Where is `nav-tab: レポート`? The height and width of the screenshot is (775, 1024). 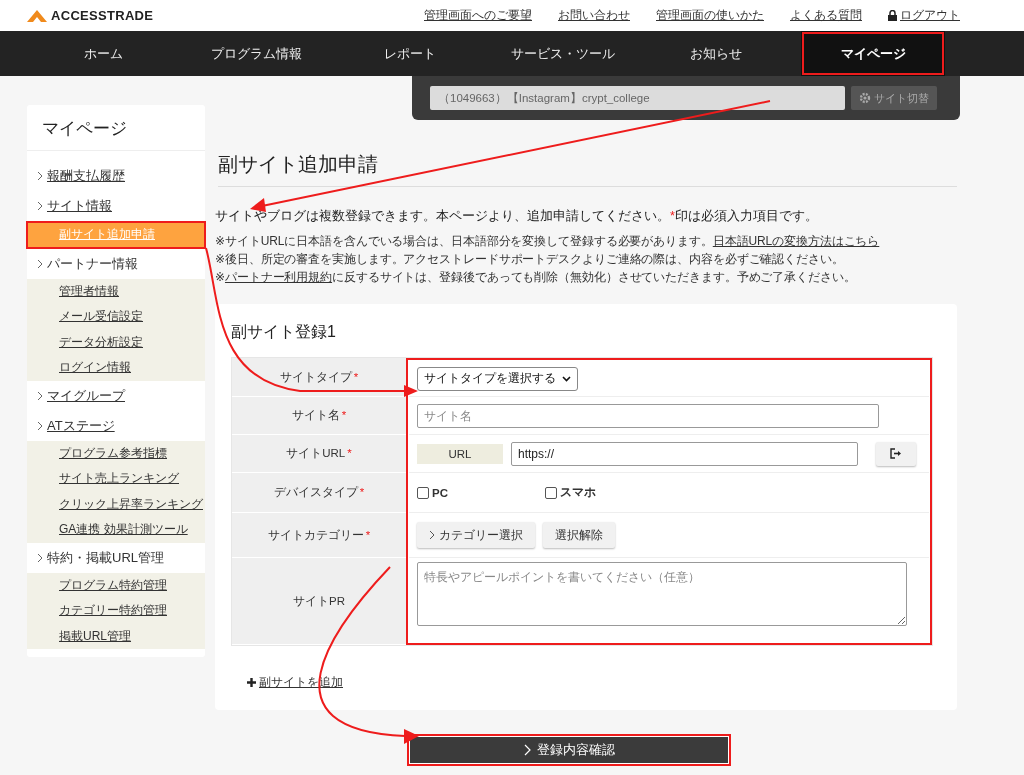
nav-tab: レポート is located at coordinates (409, 53).